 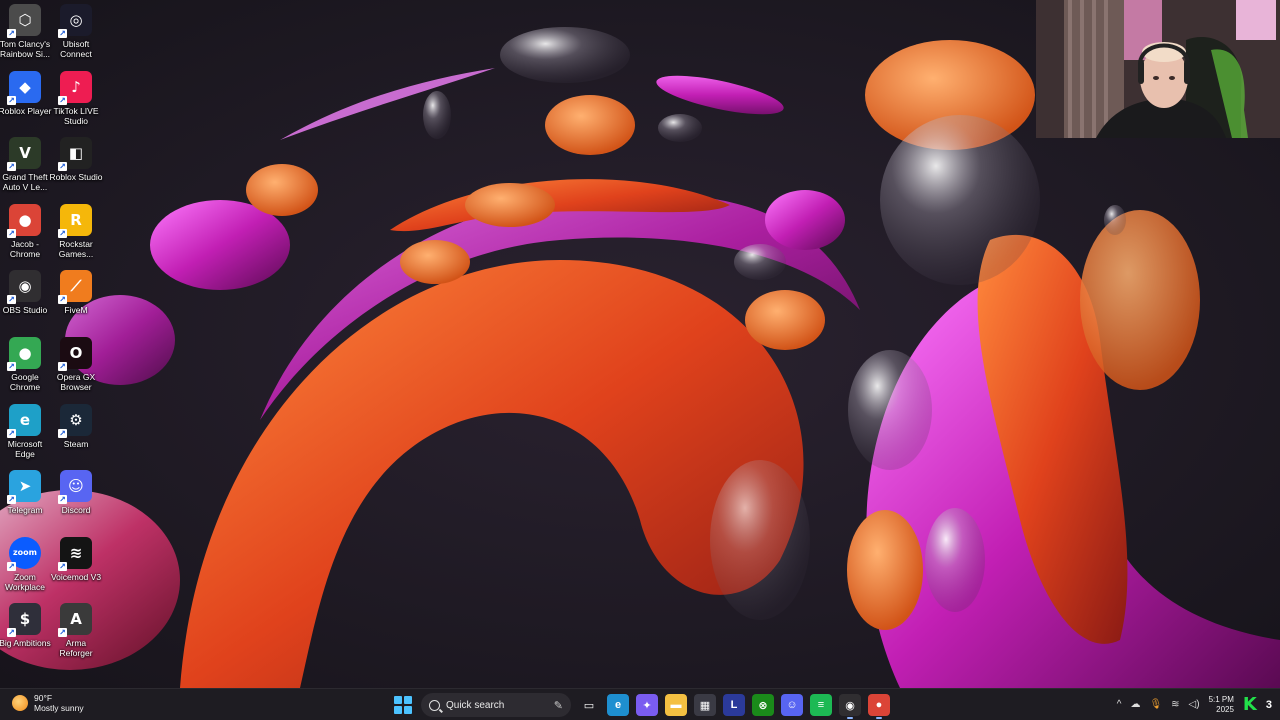 I want to click on desktop-icon-telegram: ➤ ↗ Telegram, so click(x=25, y=492).